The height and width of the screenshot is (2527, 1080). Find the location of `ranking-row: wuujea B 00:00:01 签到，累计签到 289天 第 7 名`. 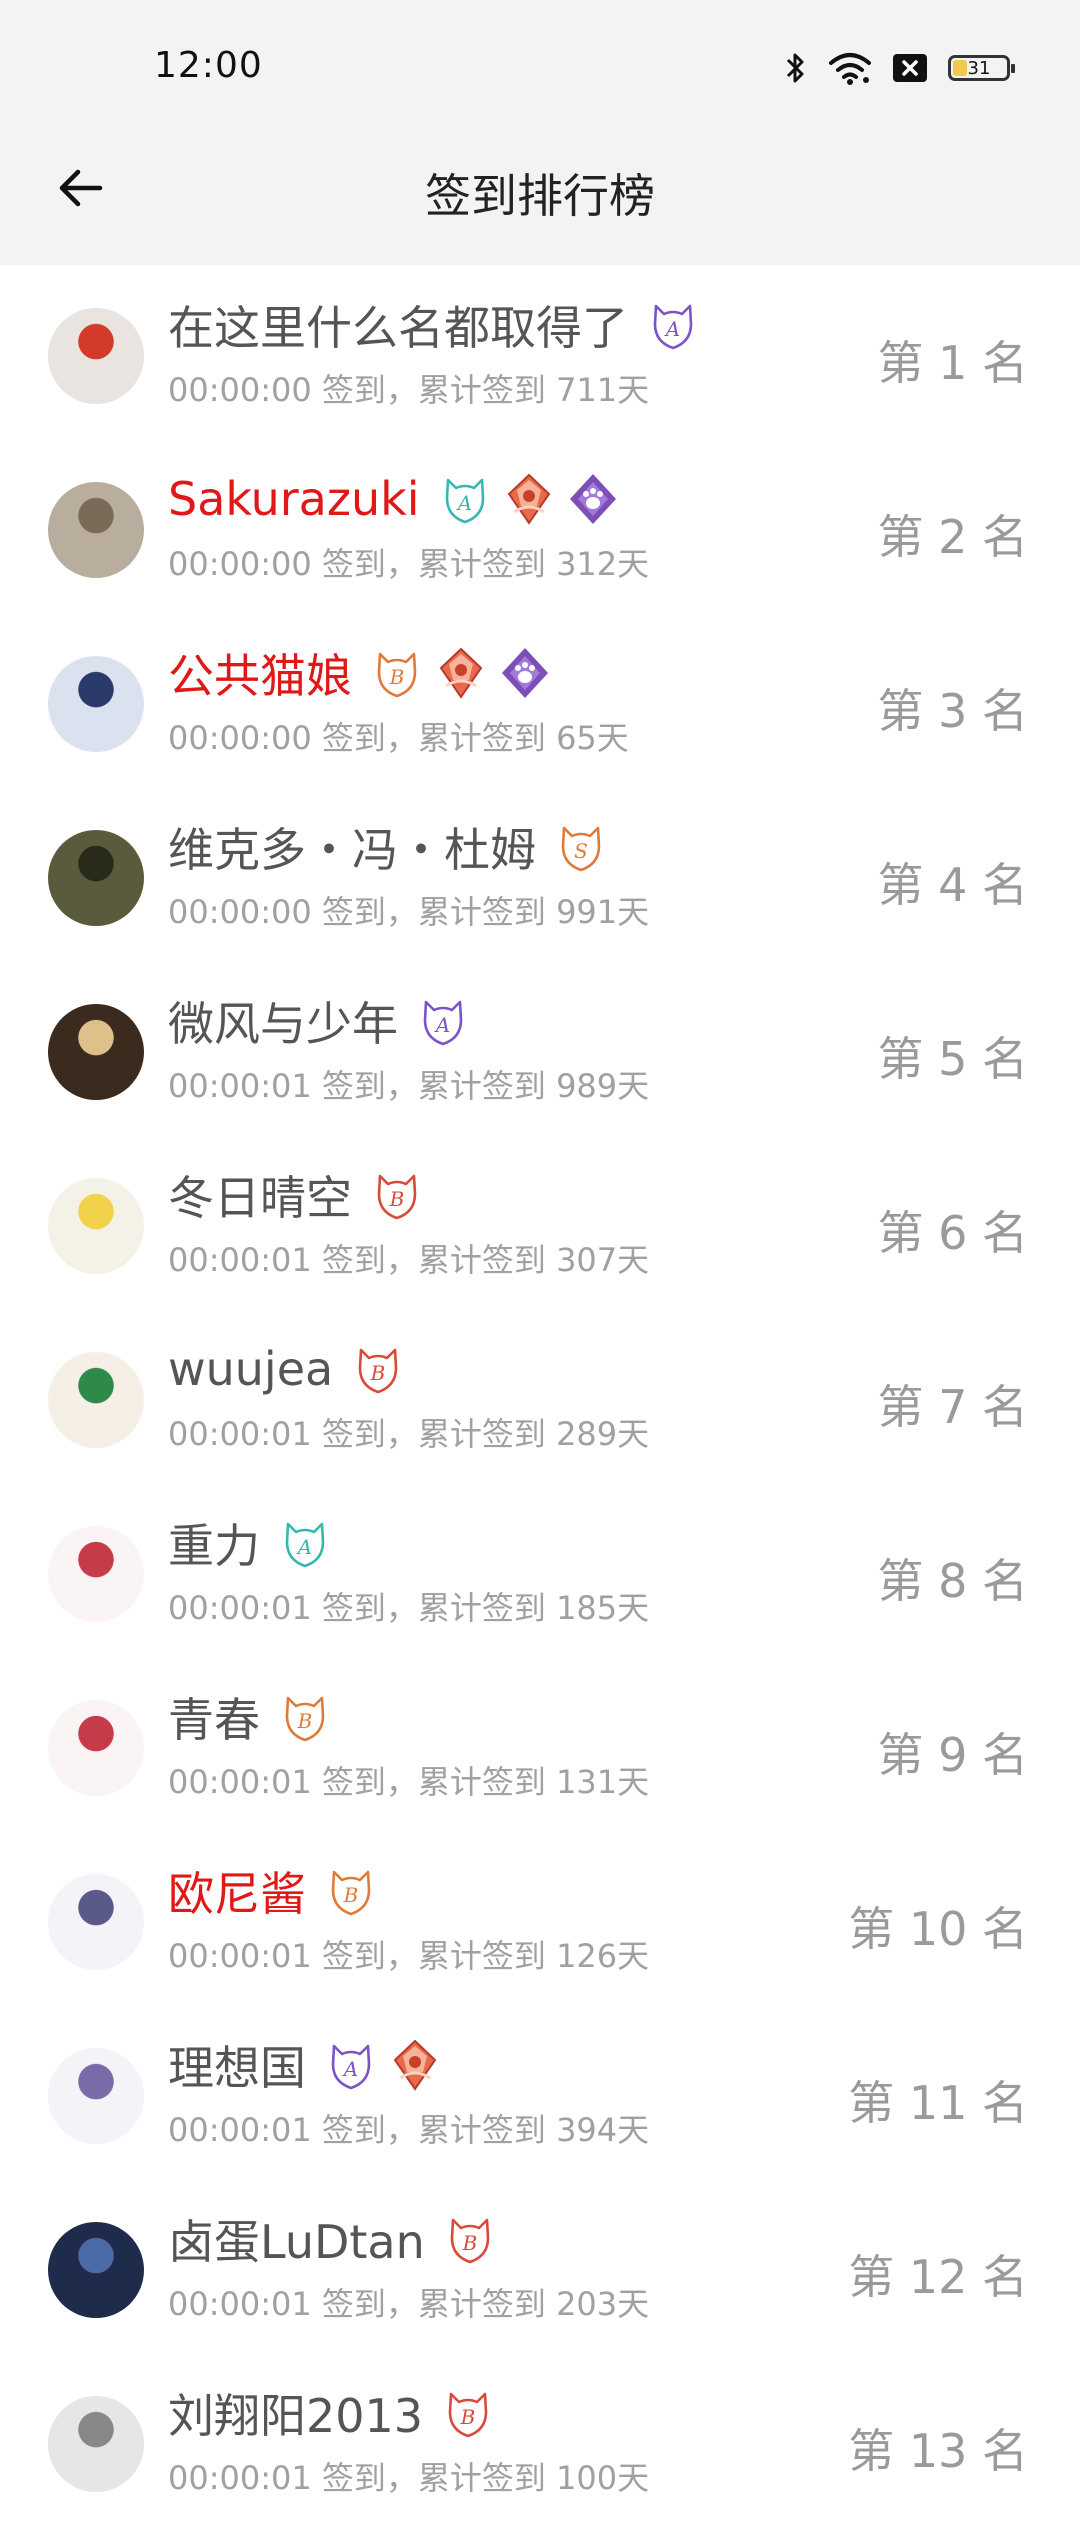

ranking-row: wuujea B 00:00:01 签到，累计签到 289天 第 7 名 is located at coordinates (540, 1396).